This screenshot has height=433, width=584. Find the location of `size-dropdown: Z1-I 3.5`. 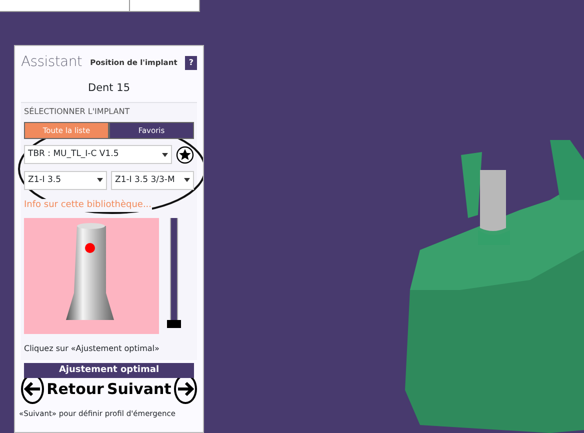

size-dropdown: Z1-I 3.5 is located at coordinates (65, 180).